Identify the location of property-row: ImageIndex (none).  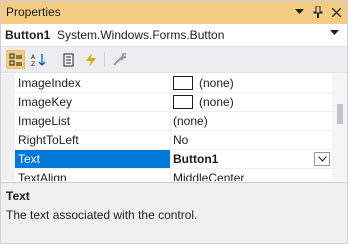
(173, 83).